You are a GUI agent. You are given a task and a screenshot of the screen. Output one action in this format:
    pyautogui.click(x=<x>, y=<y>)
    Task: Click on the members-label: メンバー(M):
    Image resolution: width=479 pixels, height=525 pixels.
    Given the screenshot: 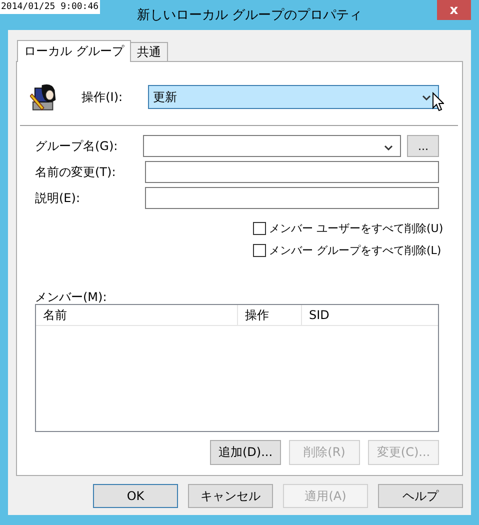 What is the action you would take?
    pyautogui.click(x=71, y=297)
    